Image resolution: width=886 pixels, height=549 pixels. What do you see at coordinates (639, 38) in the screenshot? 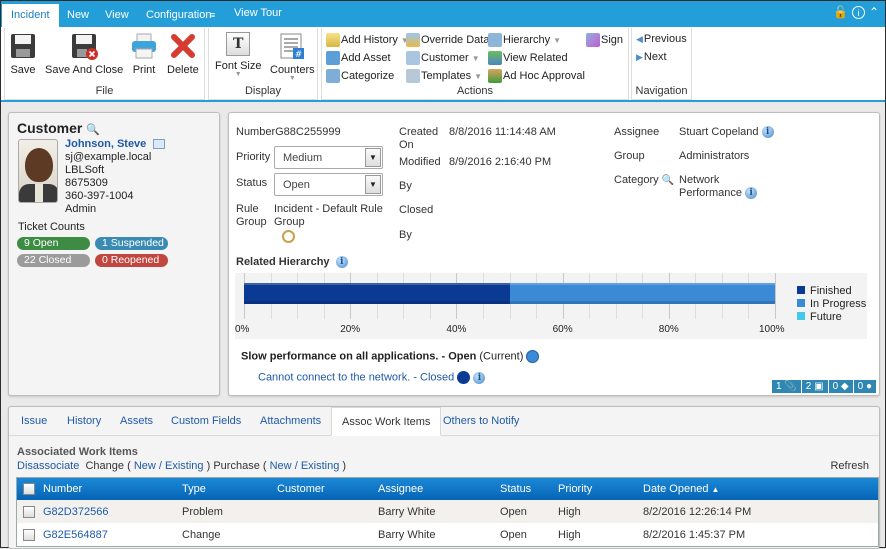
I see `previous-arrow-icon: ◀` at bounding box center [639, 38].